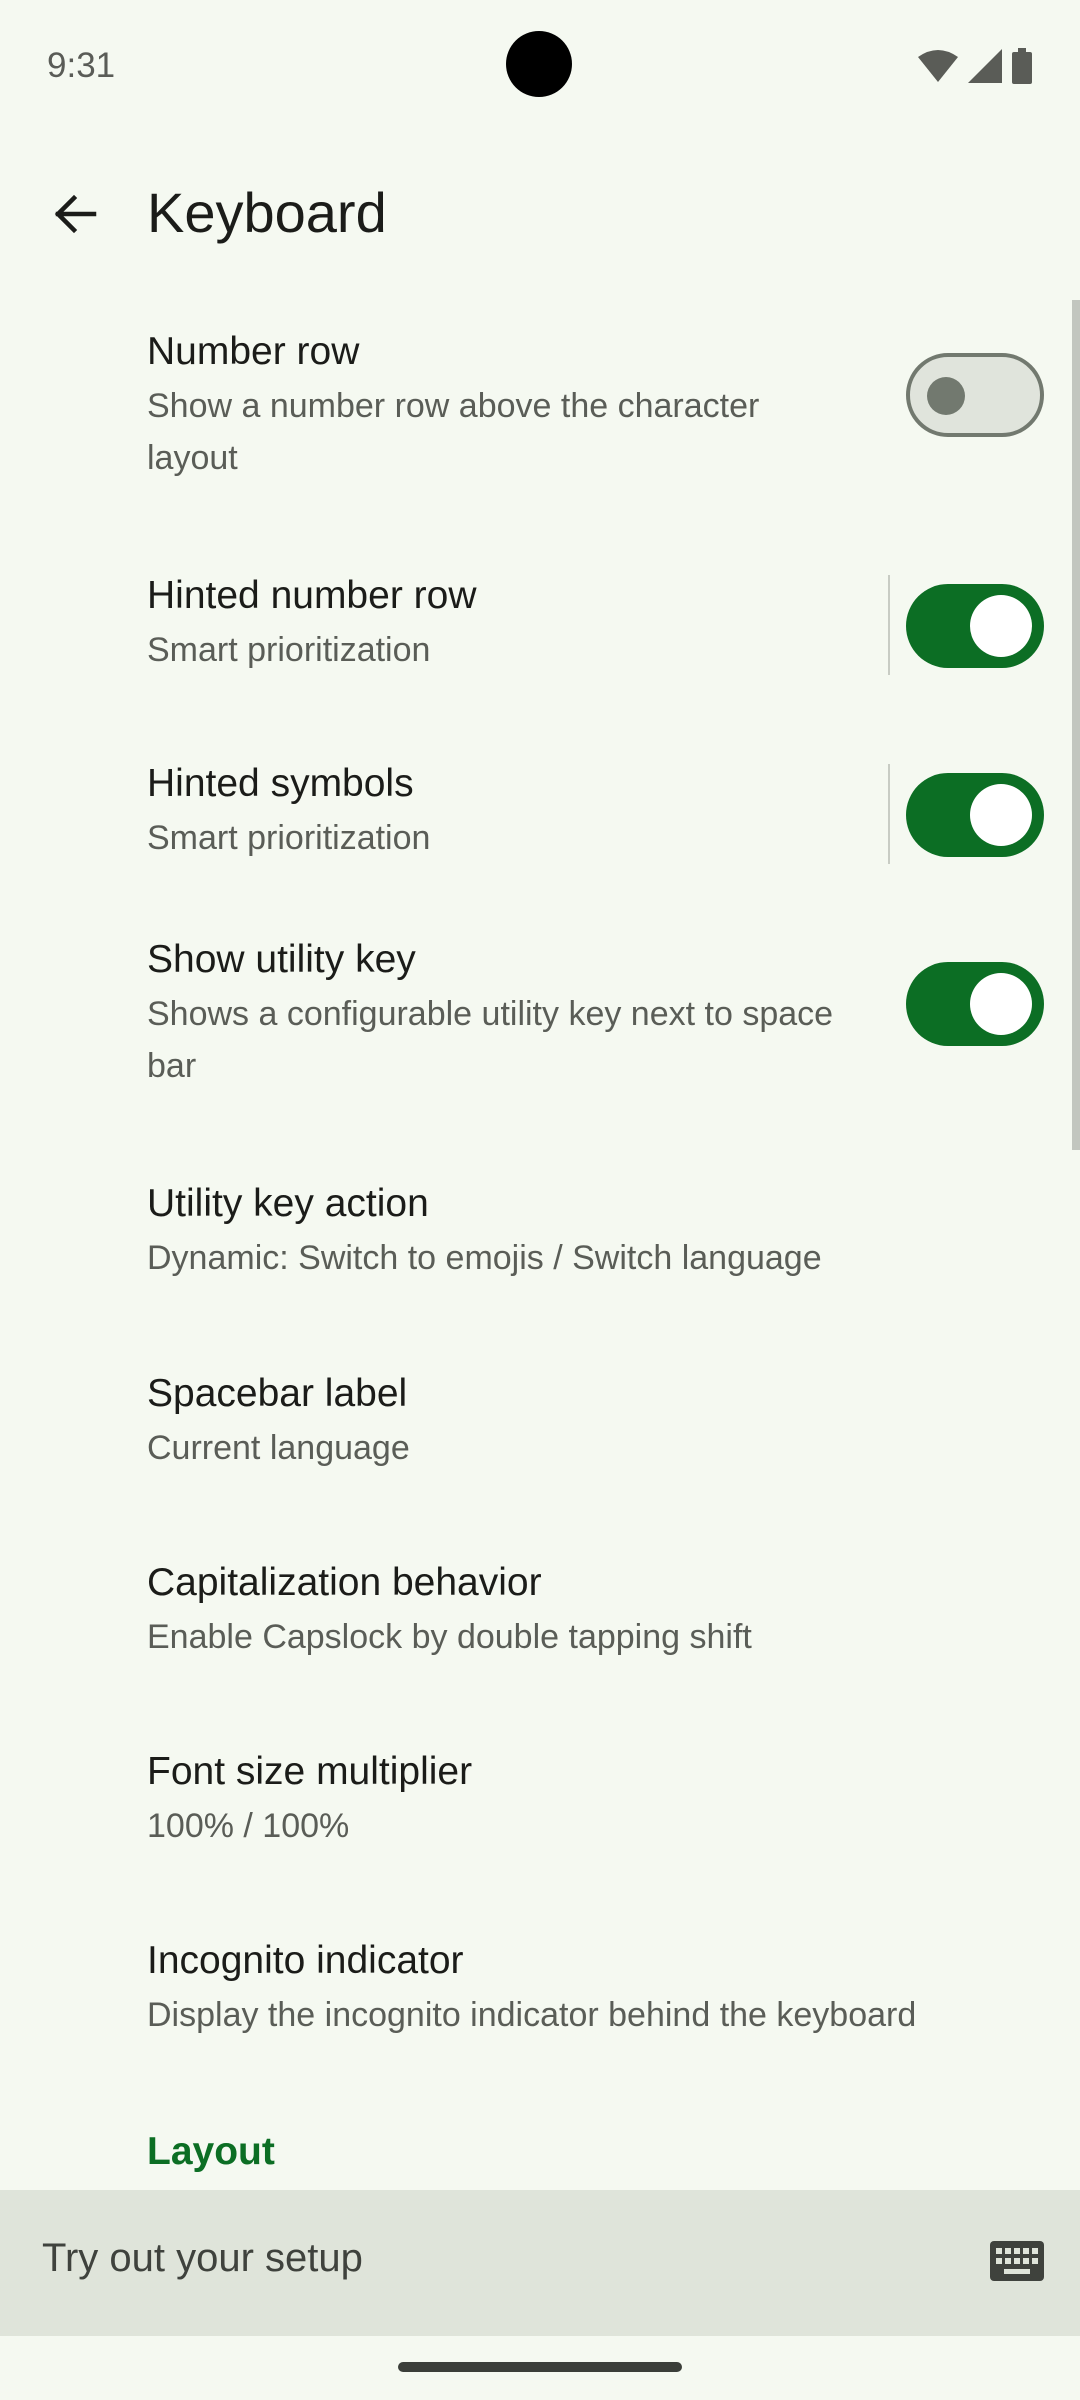 The height and width of the screenshot is (2400, 1080). What do you see at coordinates (540, 215) in the screenshot?
I see `app-bar: Keyboard` at bounding box center [540, 215].